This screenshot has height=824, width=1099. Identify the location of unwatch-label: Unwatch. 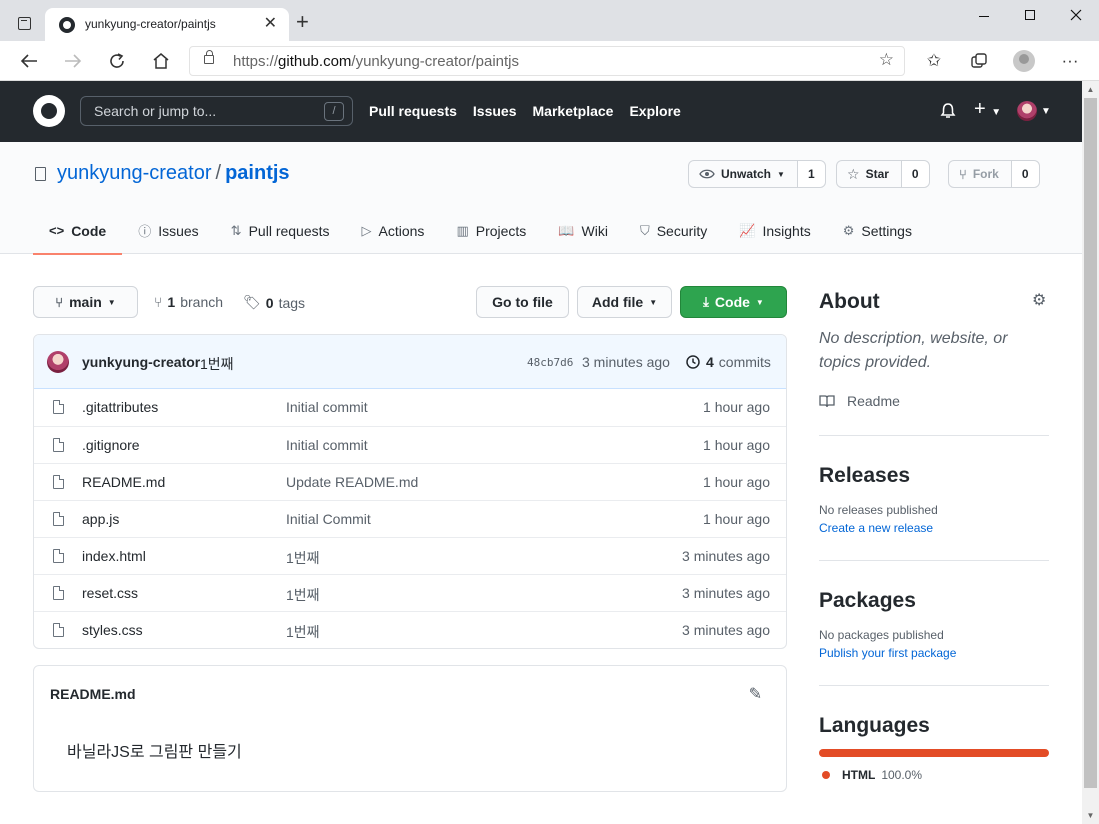
(746, 174).